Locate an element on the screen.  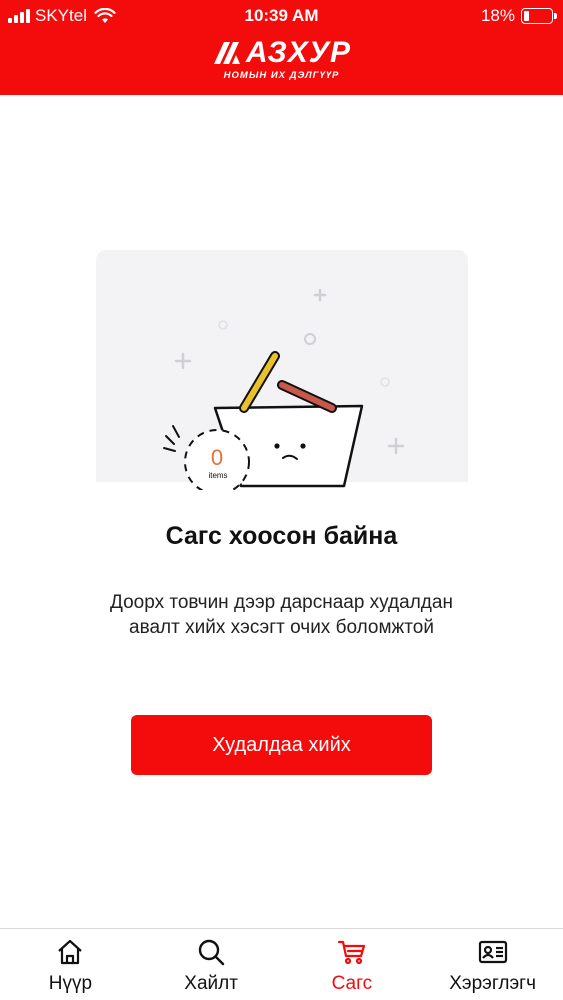
nav-label-home: Нүүр is located at coordinates (70, 983).